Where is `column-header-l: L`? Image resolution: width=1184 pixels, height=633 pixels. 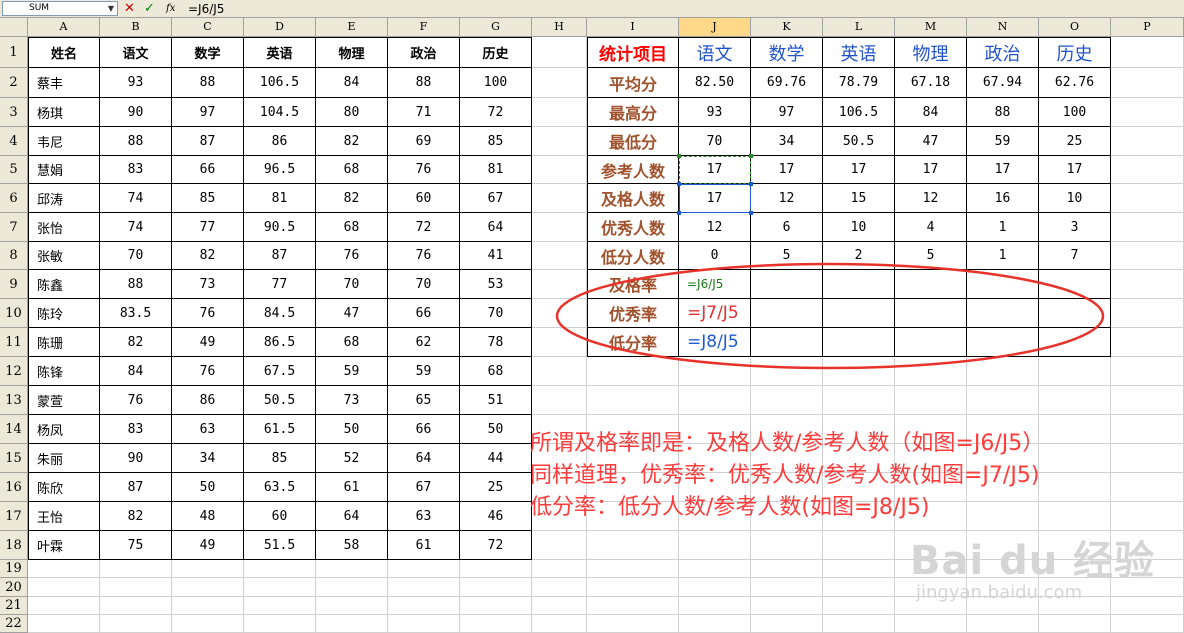 column-header-l: L is located at coordinates (859, 27).